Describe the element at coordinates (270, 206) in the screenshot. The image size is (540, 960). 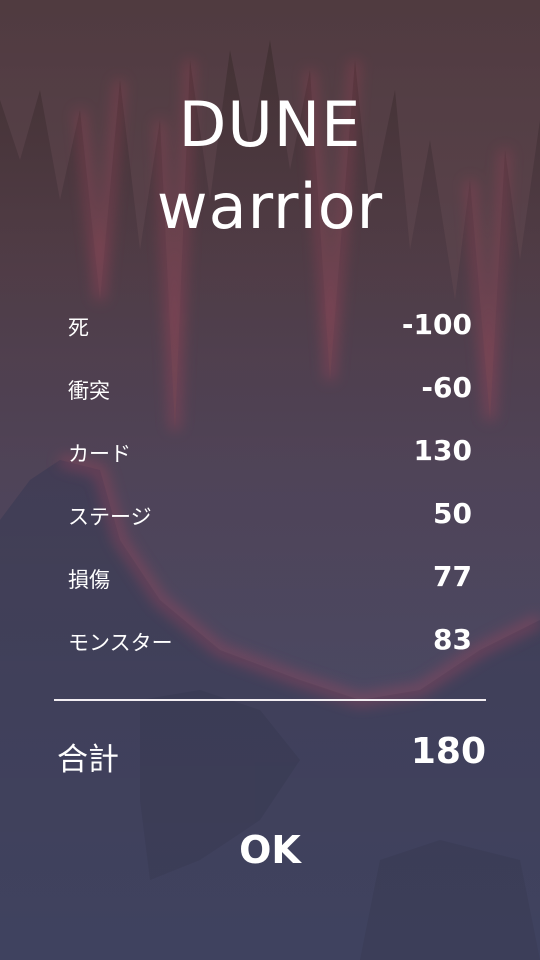
I see `game-title-line2: warrior` at that location.